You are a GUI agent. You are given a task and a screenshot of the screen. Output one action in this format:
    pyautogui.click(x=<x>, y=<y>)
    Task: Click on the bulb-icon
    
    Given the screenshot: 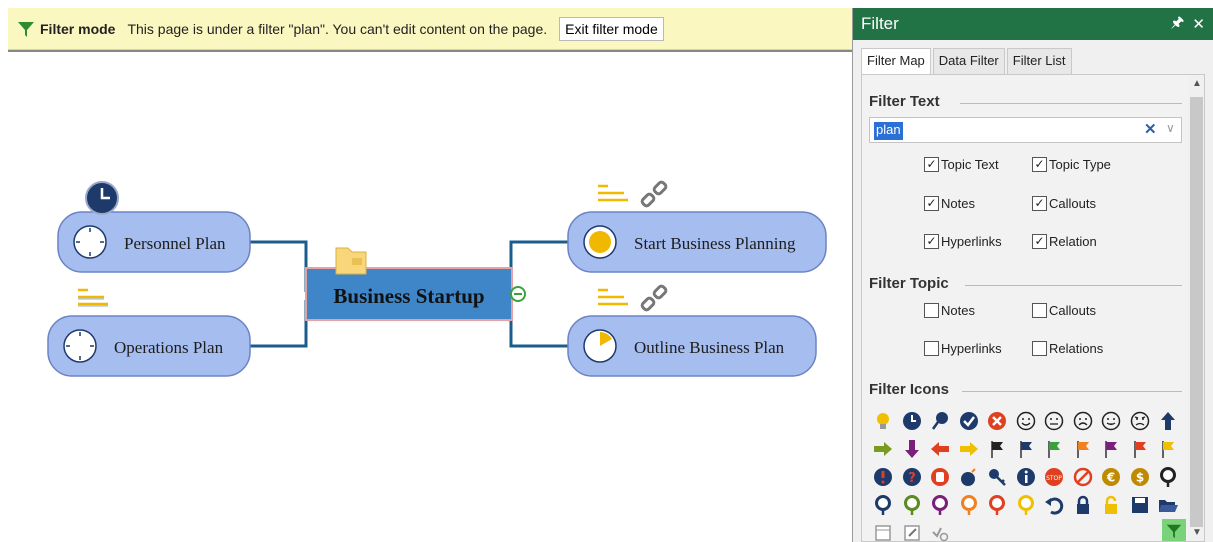 What is the action you would take?
    pyautogui.click(x=883, y=421)
    